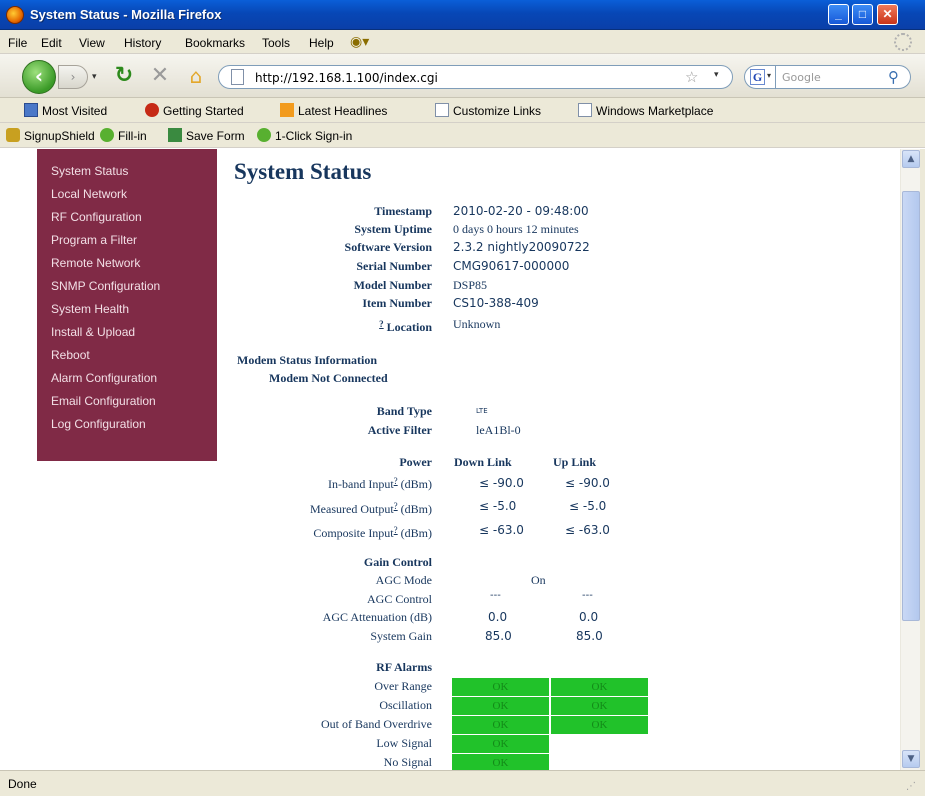 The width and height of the screenshot is (925, 796). I want to click on signin-icon, so click(264, 135).